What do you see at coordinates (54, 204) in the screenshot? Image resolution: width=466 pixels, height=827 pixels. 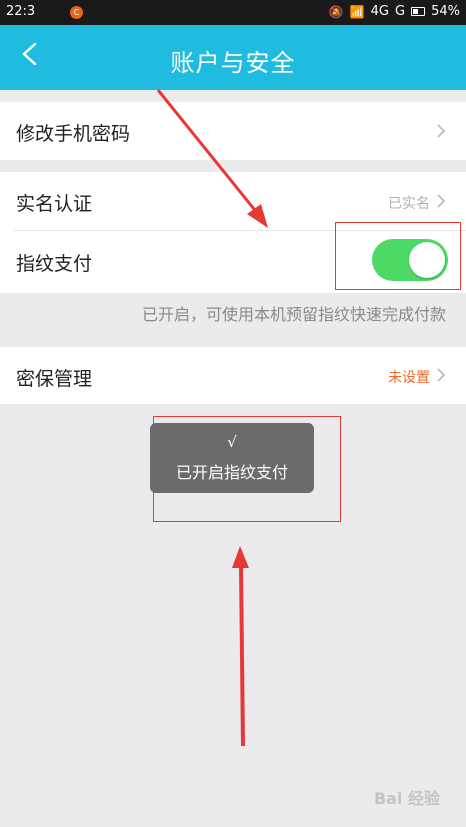 I see `realname-label: 实名认证` at bounding box center [54, 204].